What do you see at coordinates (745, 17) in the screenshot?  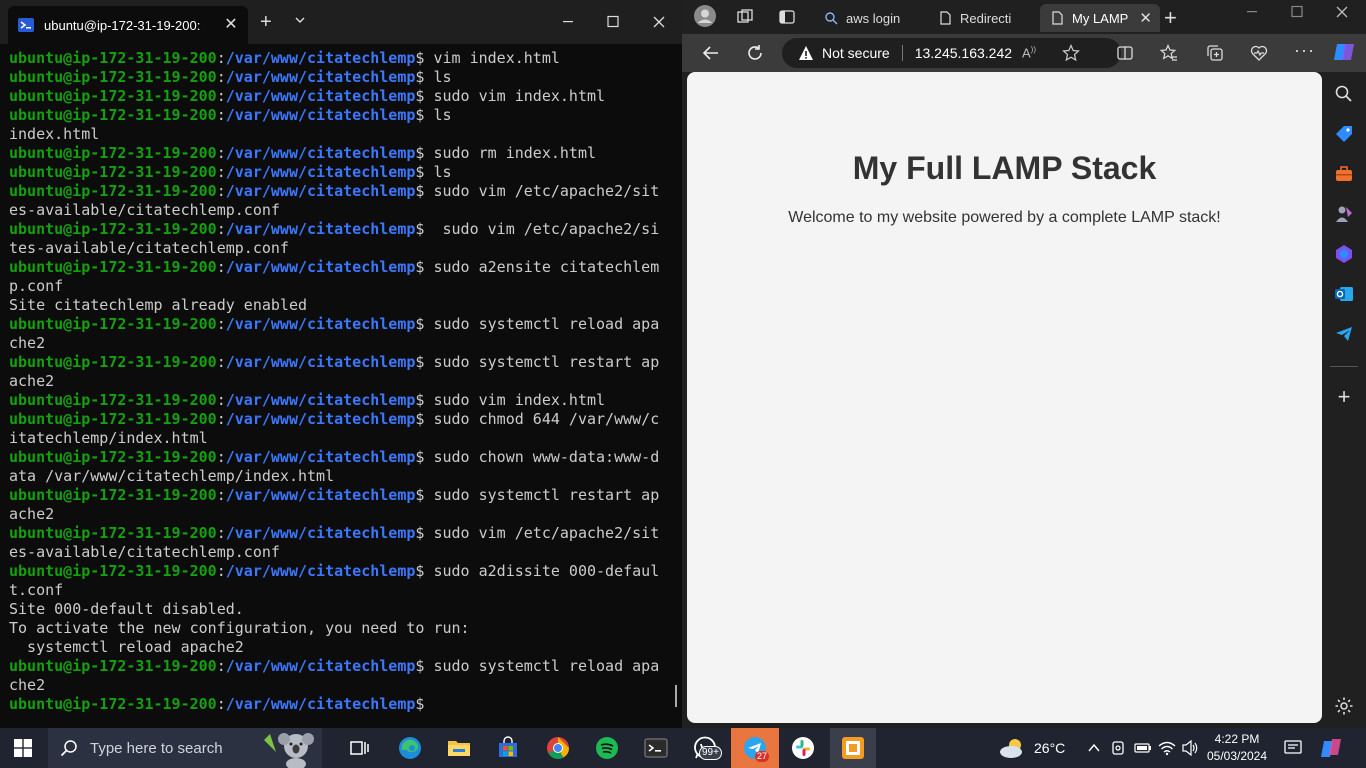 I see `workspaces-icon` at bounding box center [745, 17].